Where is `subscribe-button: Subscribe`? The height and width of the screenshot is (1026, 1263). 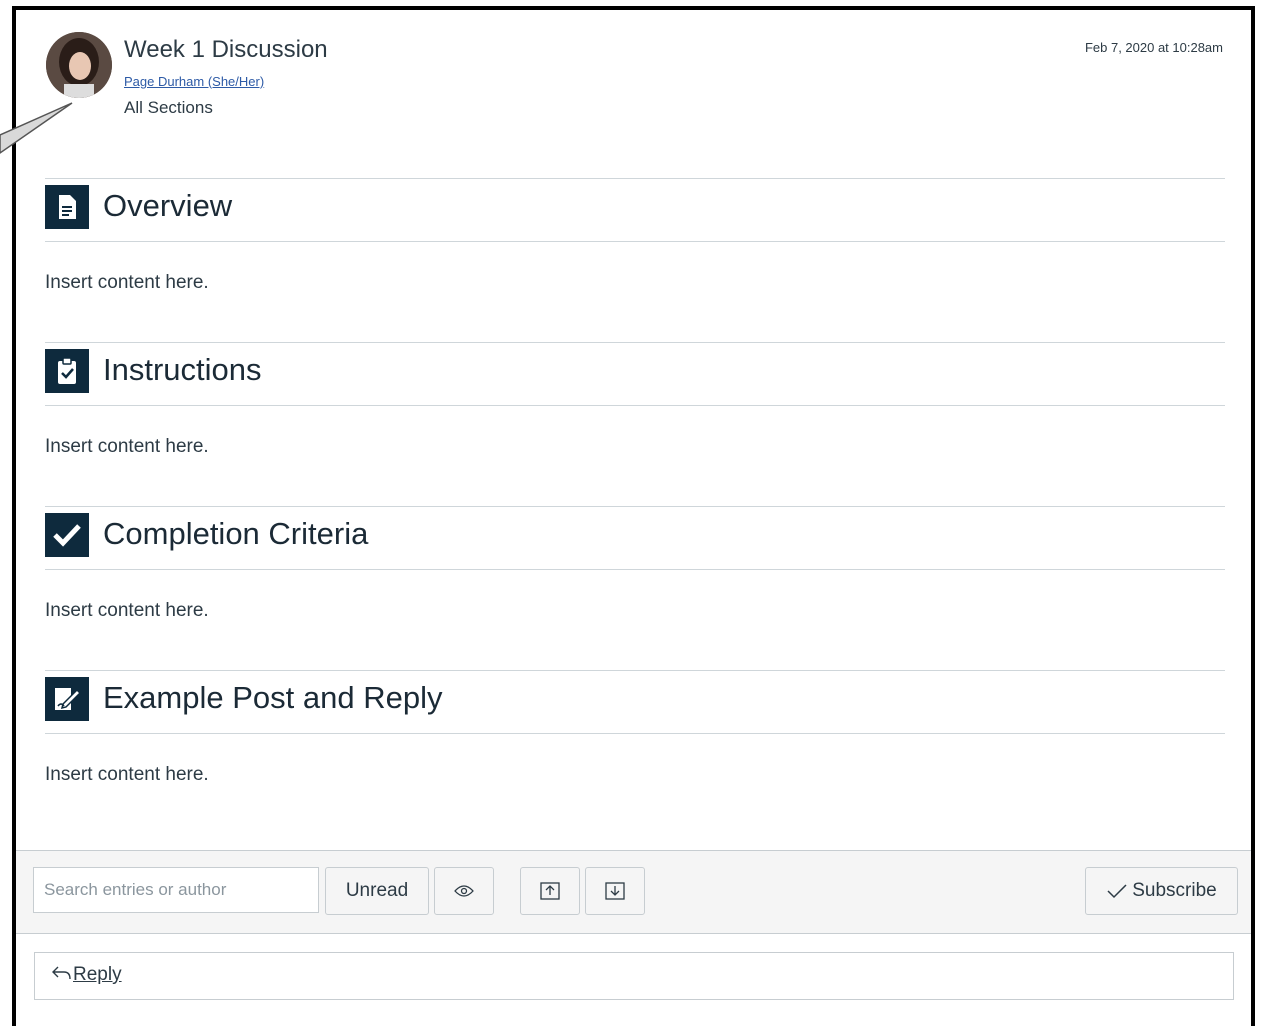
subscribe-button: Subscribe is located at coordinates (1161, 891).